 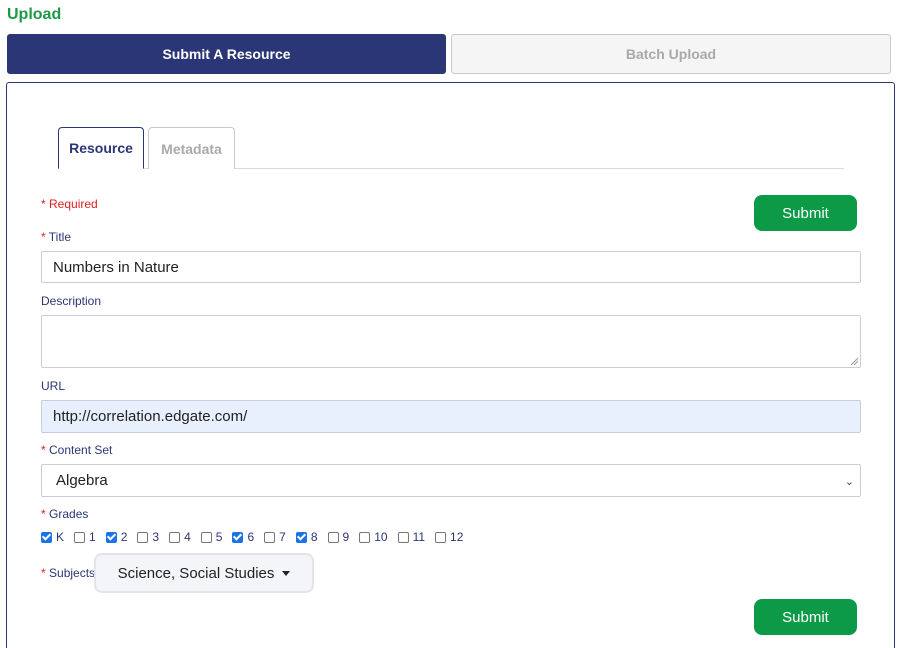 I want to click on url-label: URL, so click(x=53, y=386).